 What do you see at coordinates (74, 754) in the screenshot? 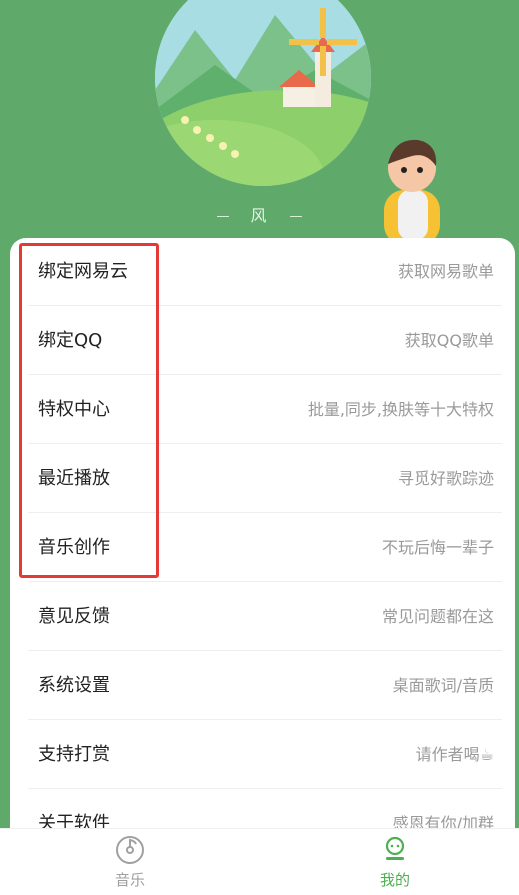
I see `menu-item-label: 支持打赏` at bounding box center [74, 754].